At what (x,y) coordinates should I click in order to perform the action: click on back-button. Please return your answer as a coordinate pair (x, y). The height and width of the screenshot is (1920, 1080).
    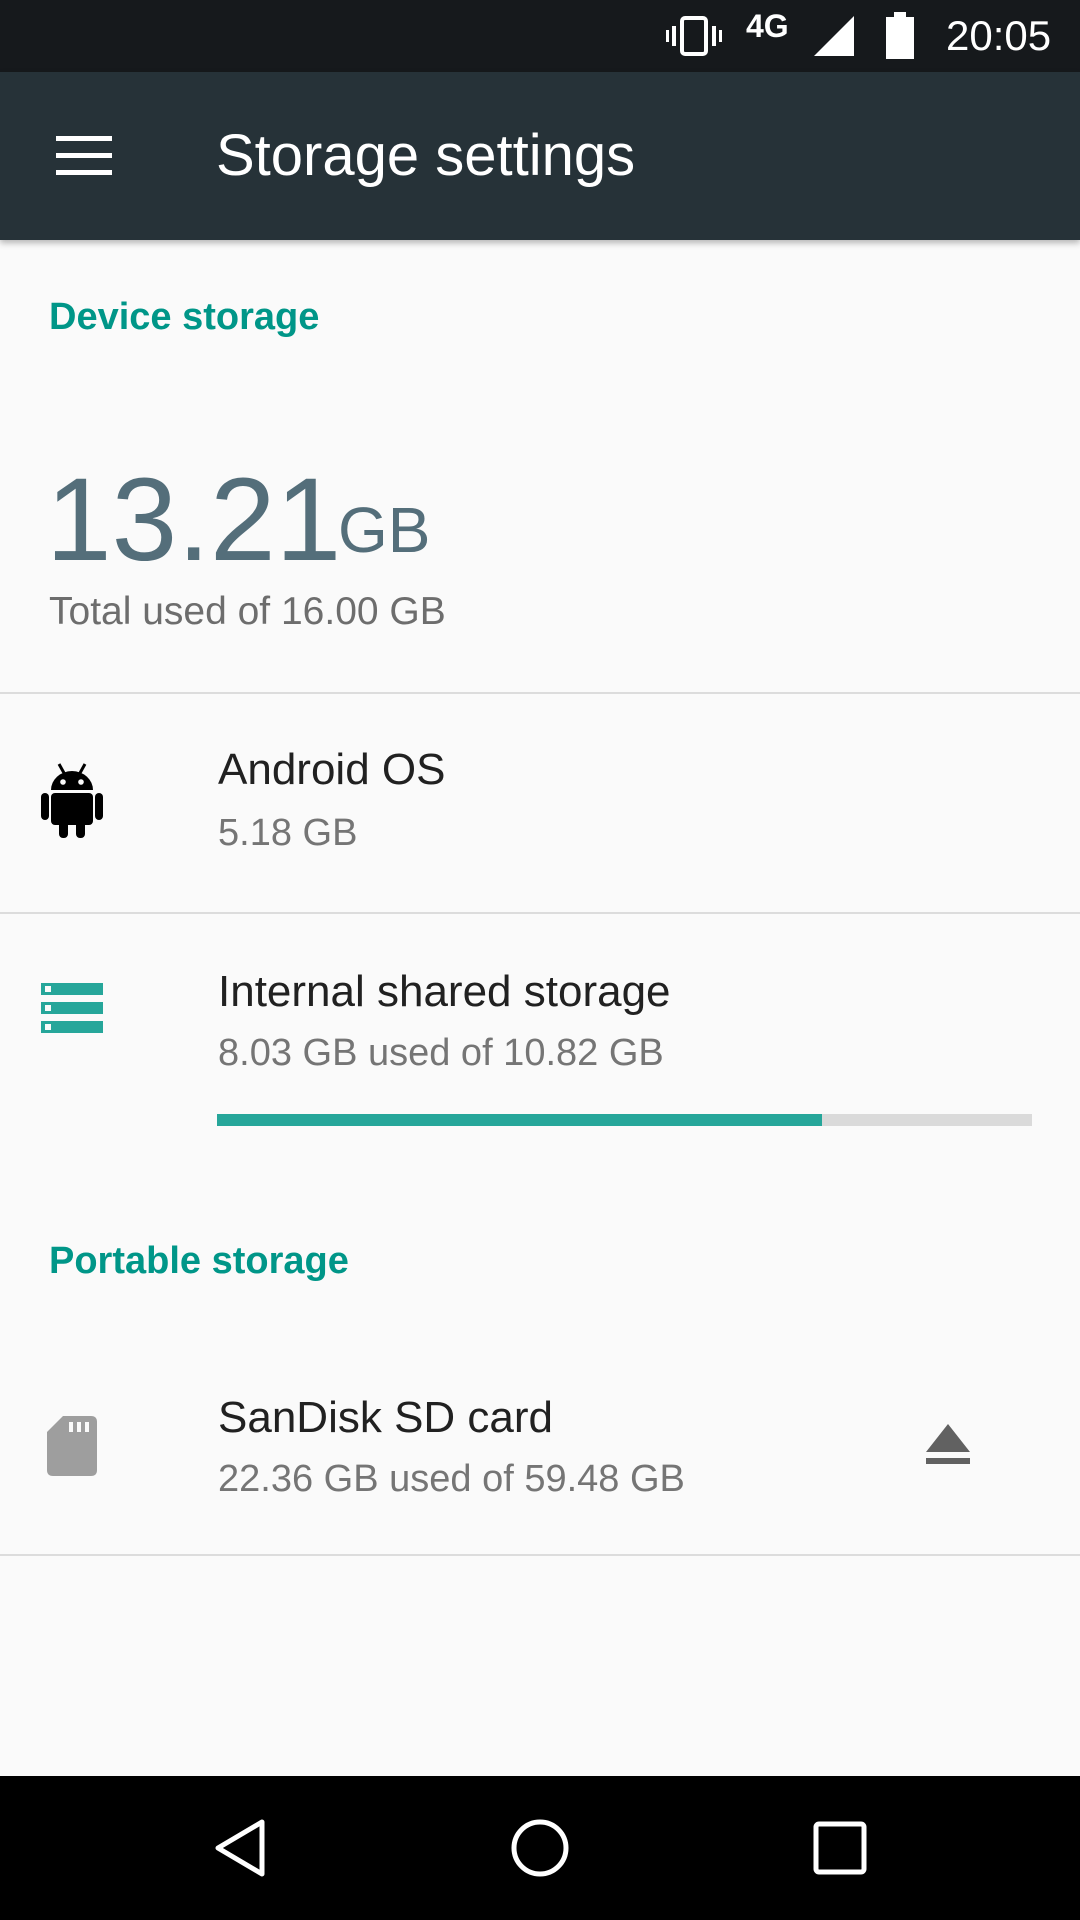
    Looking at the image, I should click on (240, 1848).